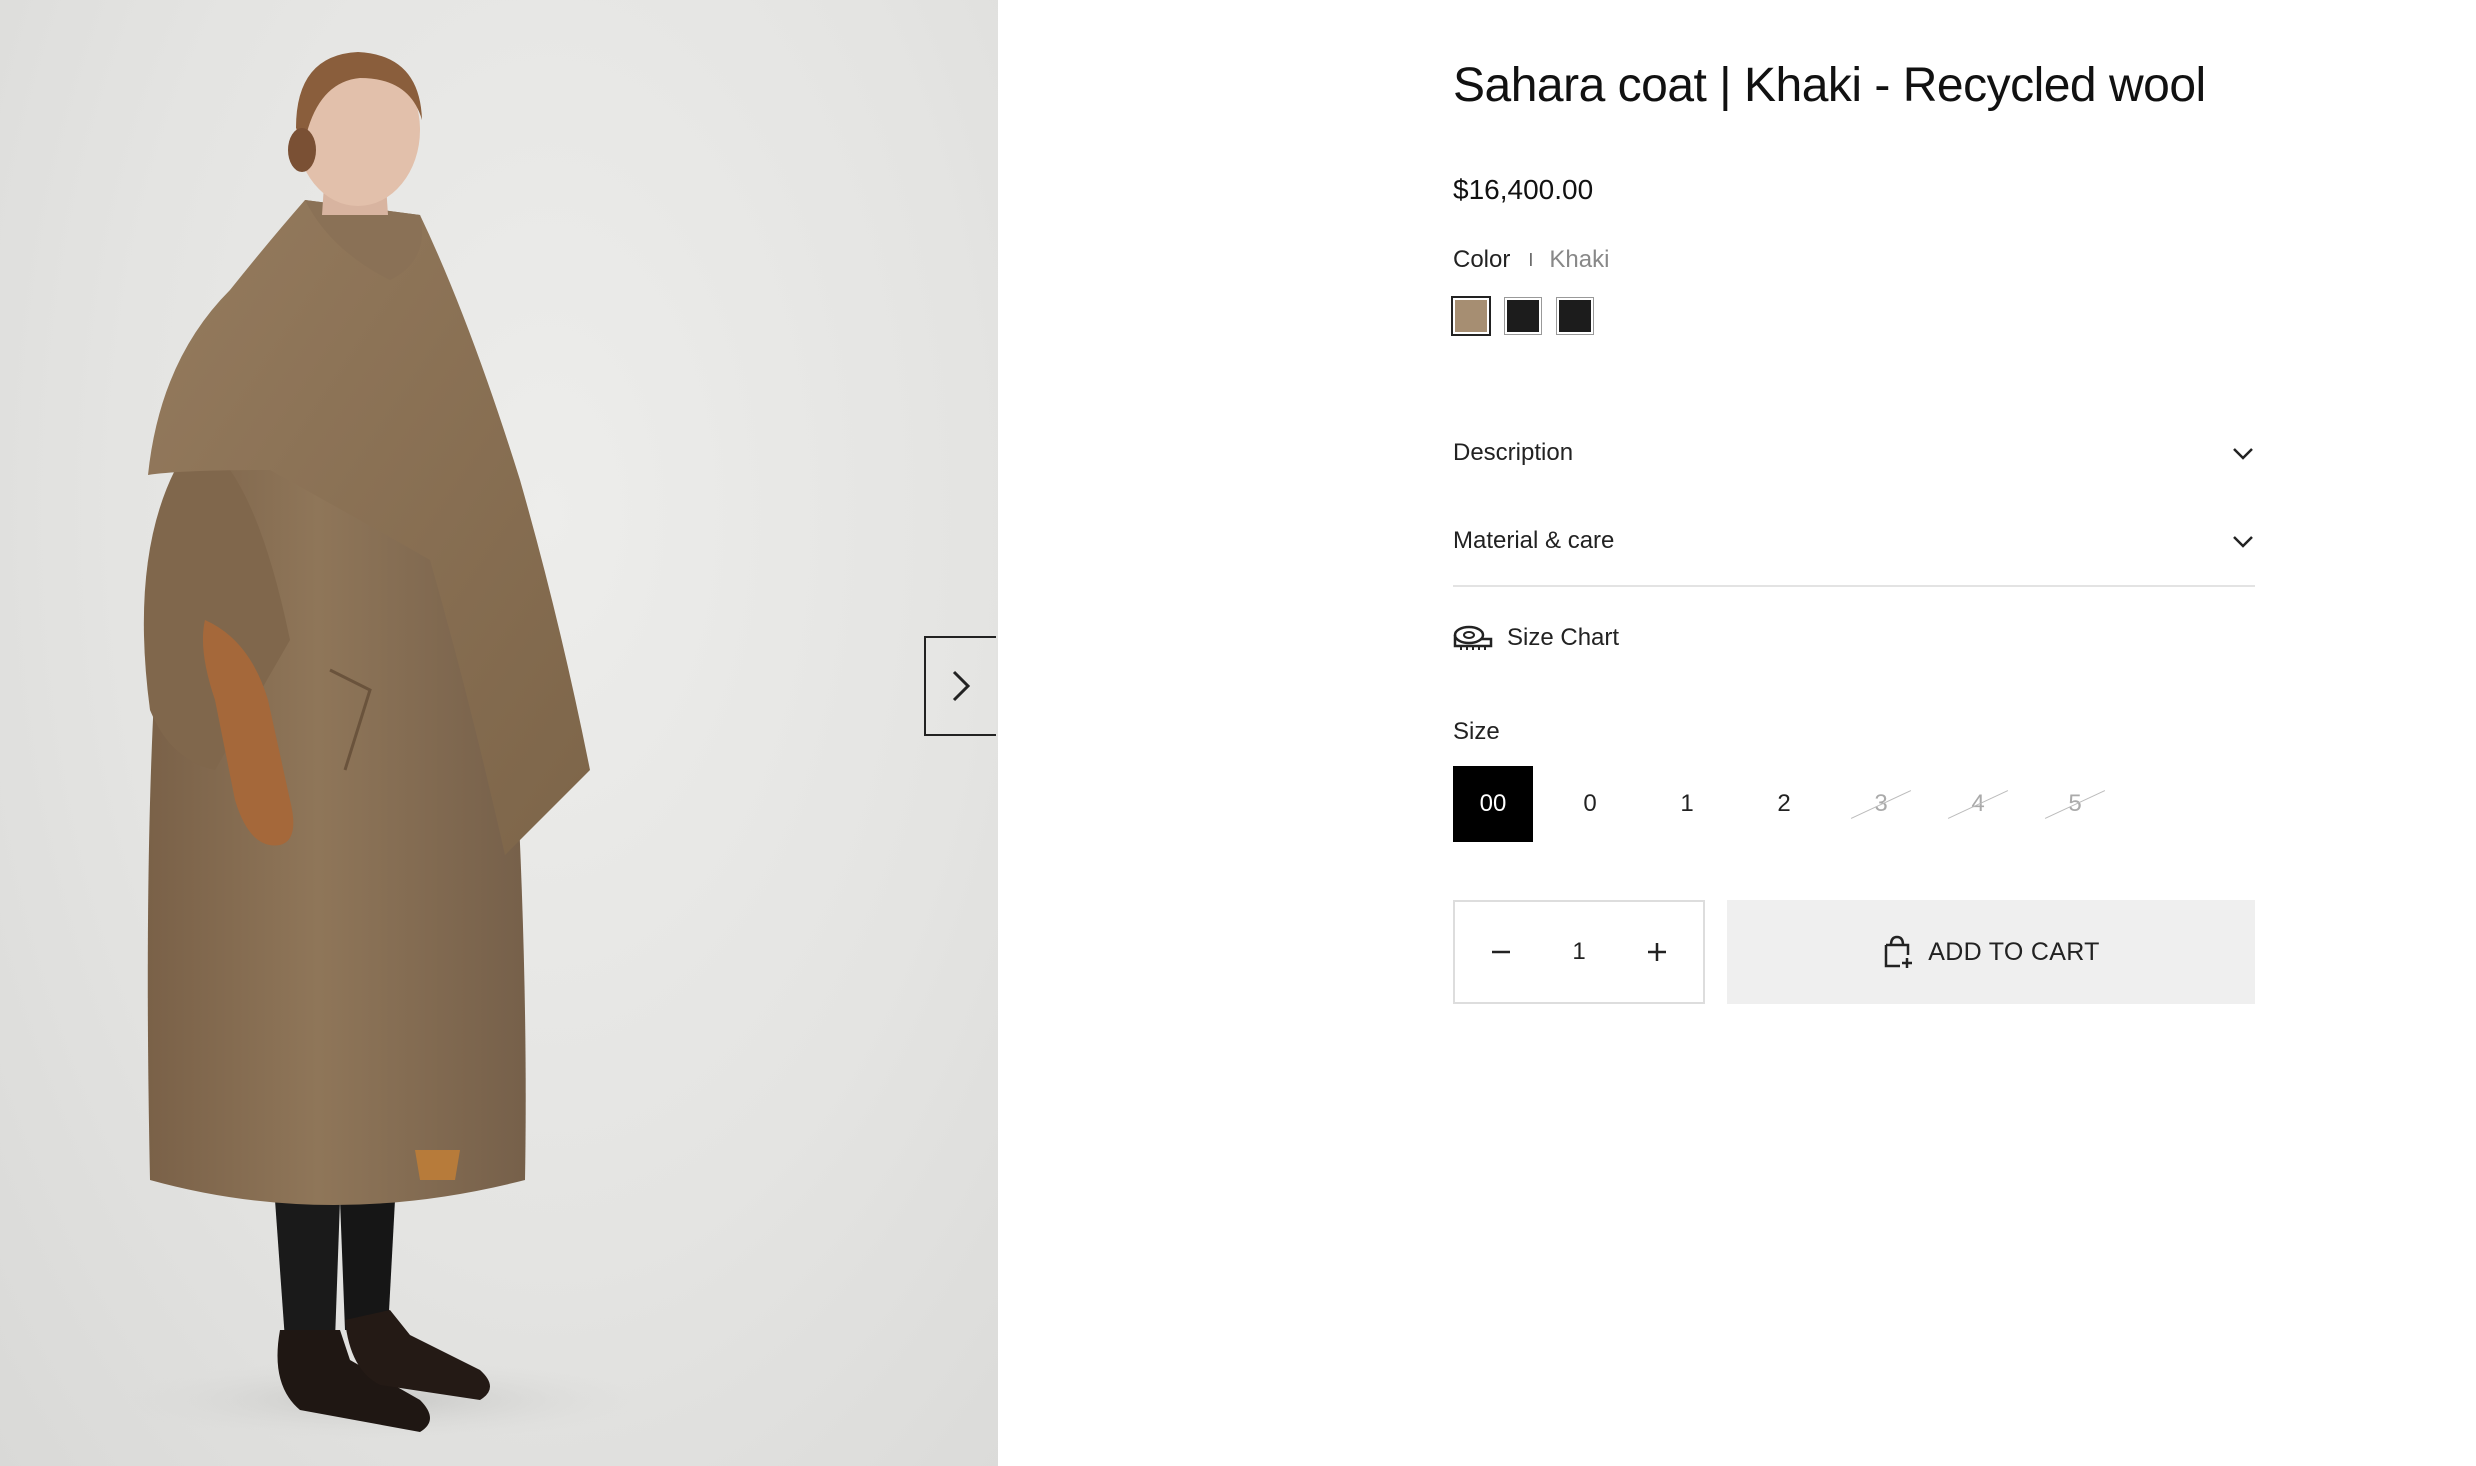 The image size is (2476, 1466). What do you see at coordinates (1854, 542) in the screenshot?
I see `material-care-accordion: Material & care` at bounding box center [1854, 542].